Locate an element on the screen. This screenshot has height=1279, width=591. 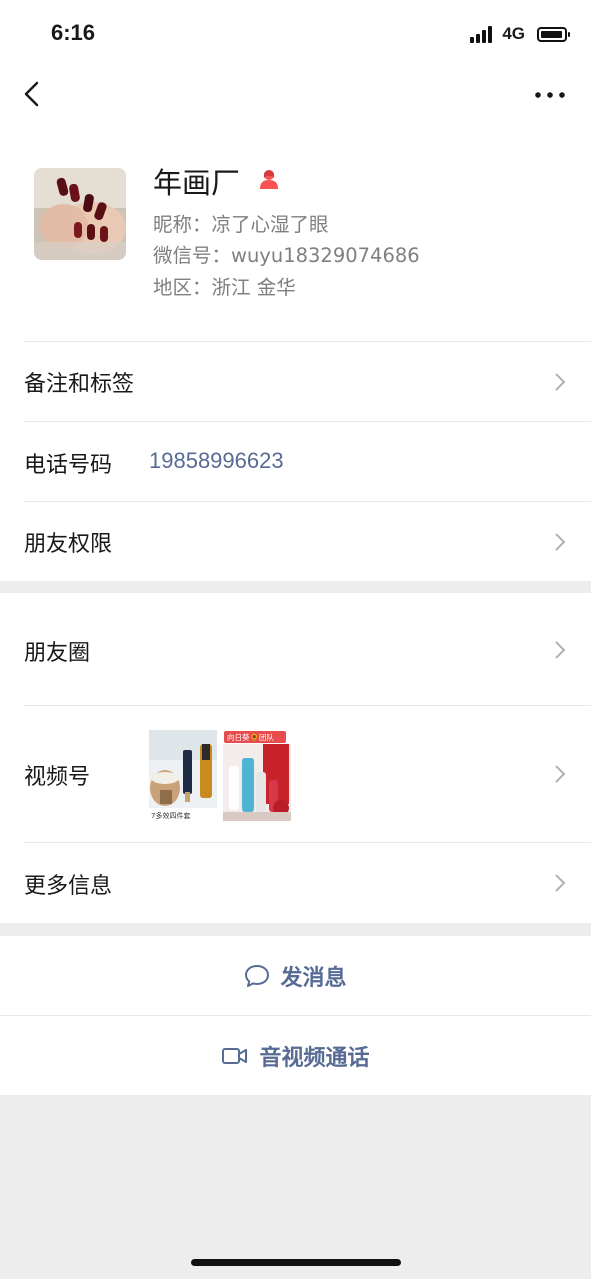
status-icons: 4G is located at coordinates (520, 34).